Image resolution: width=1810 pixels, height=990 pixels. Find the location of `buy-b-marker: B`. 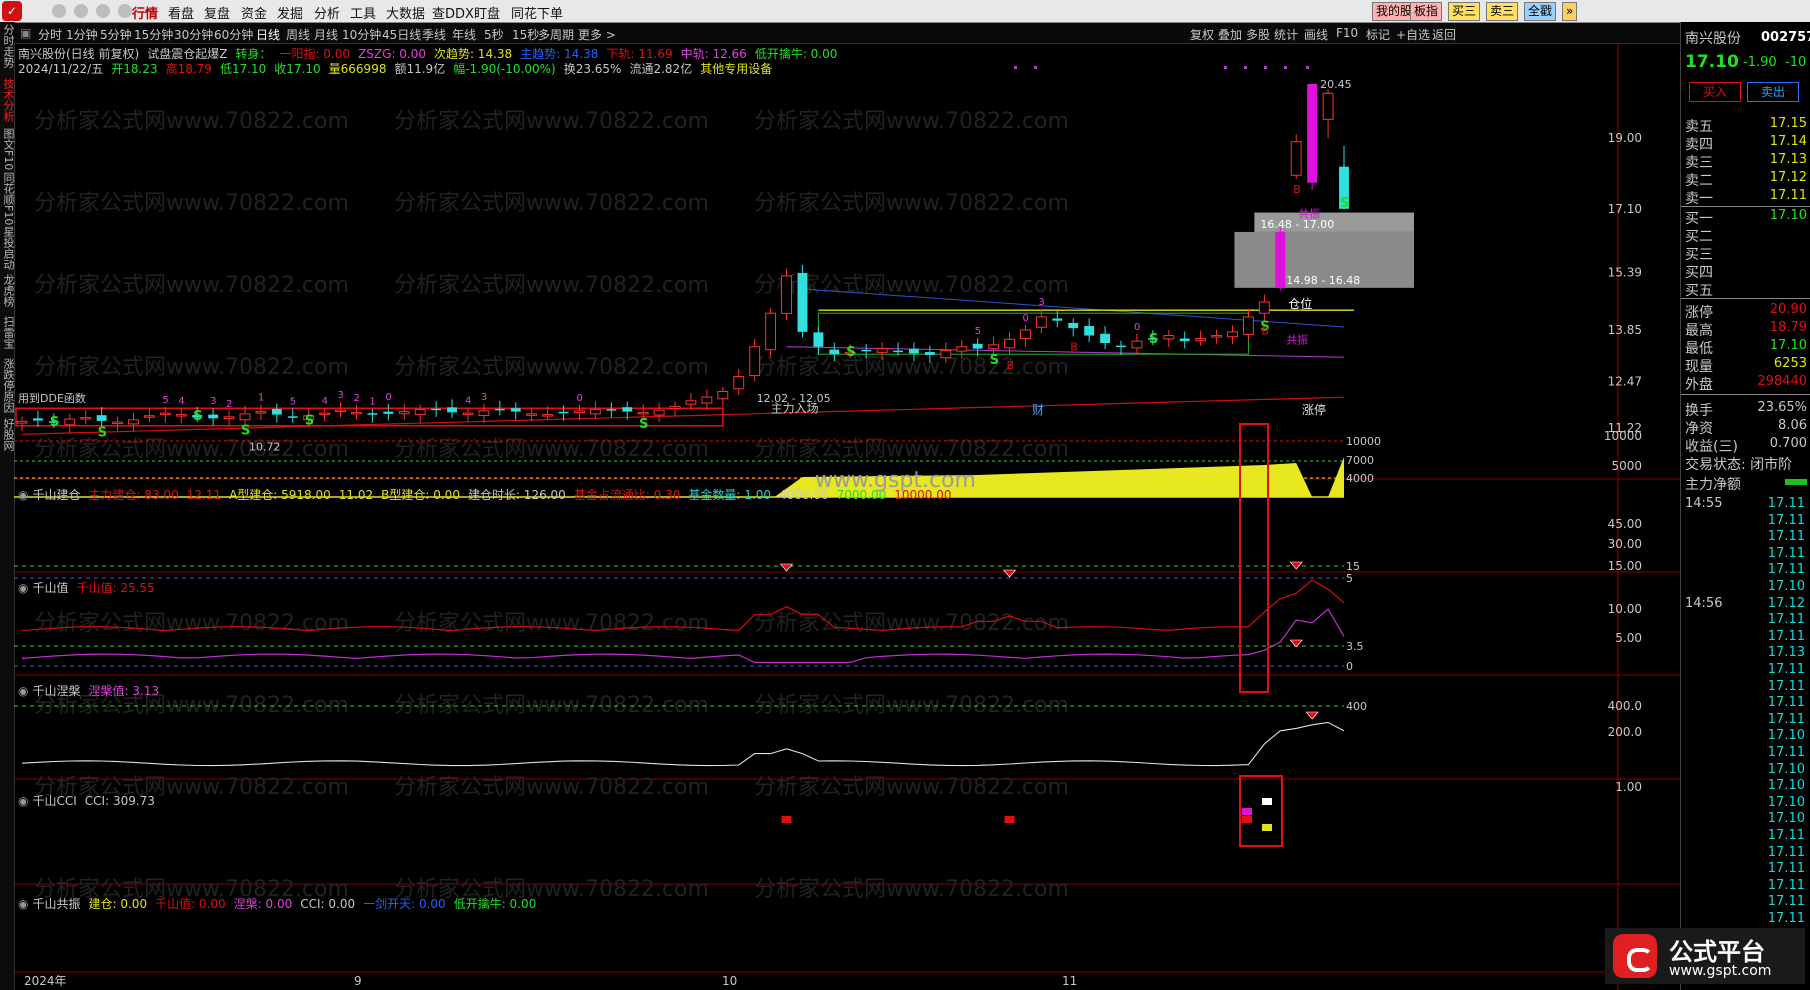

buy-b-marker: B is located at coordinates (1297, 189).